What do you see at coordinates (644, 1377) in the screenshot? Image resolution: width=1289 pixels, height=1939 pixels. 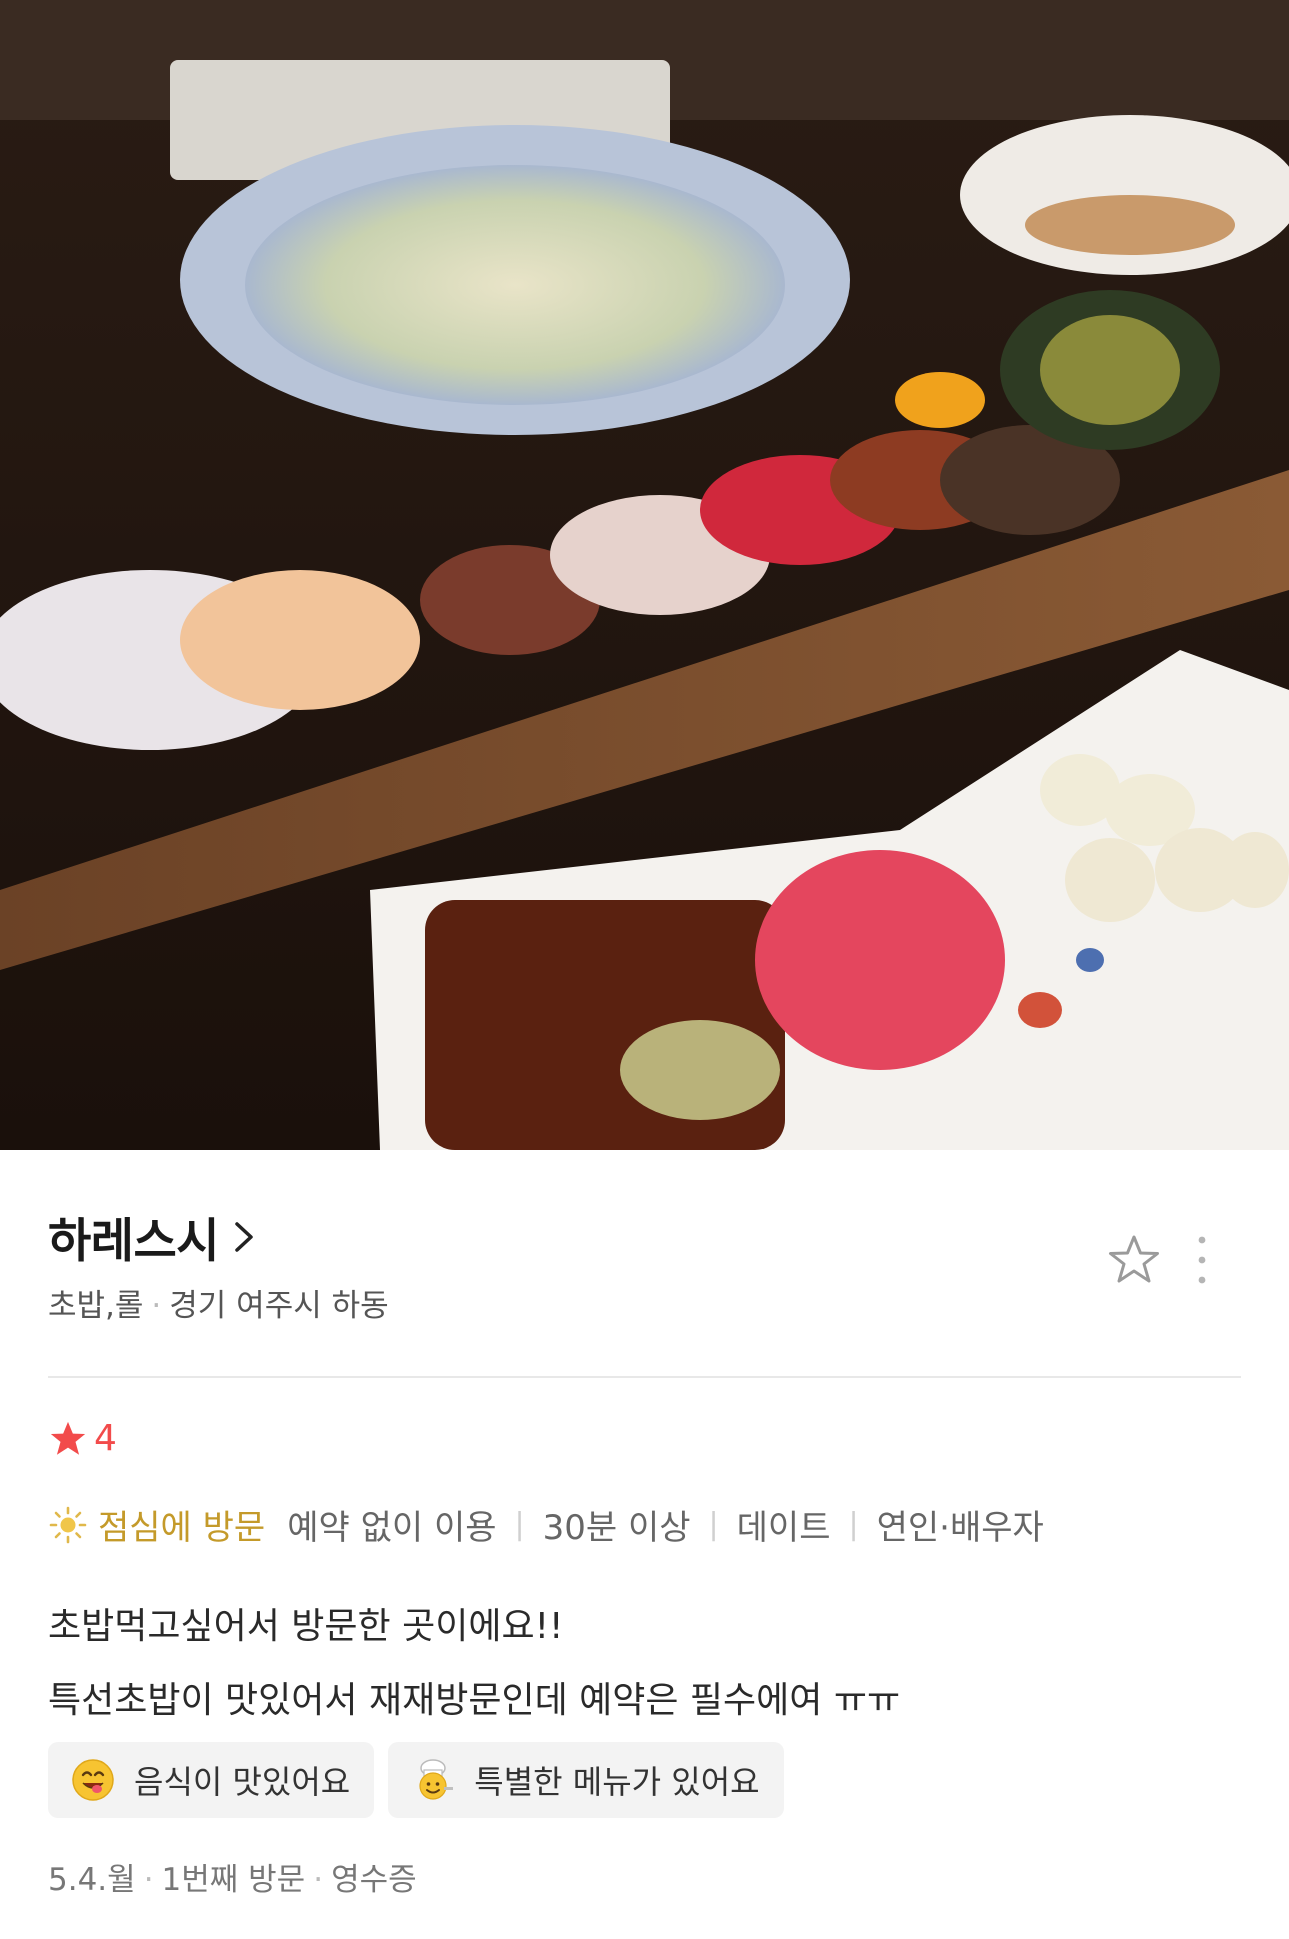 I see `divider` at bounding box center [644, 1377].